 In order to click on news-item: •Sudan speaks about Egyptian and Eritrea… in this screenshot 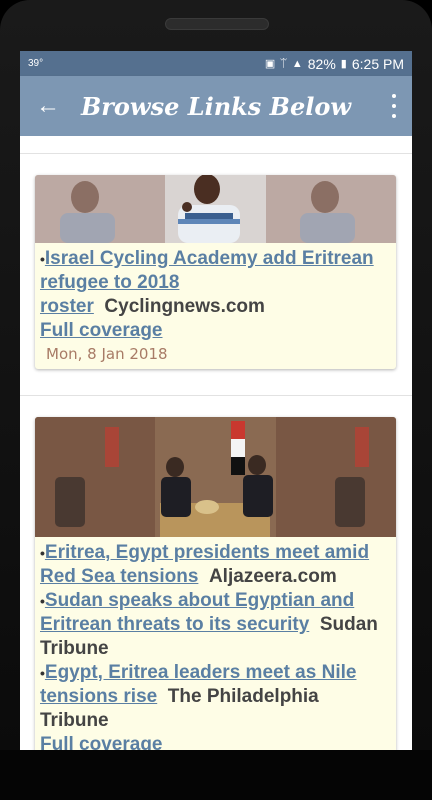, I will do `click(209, 624)`.